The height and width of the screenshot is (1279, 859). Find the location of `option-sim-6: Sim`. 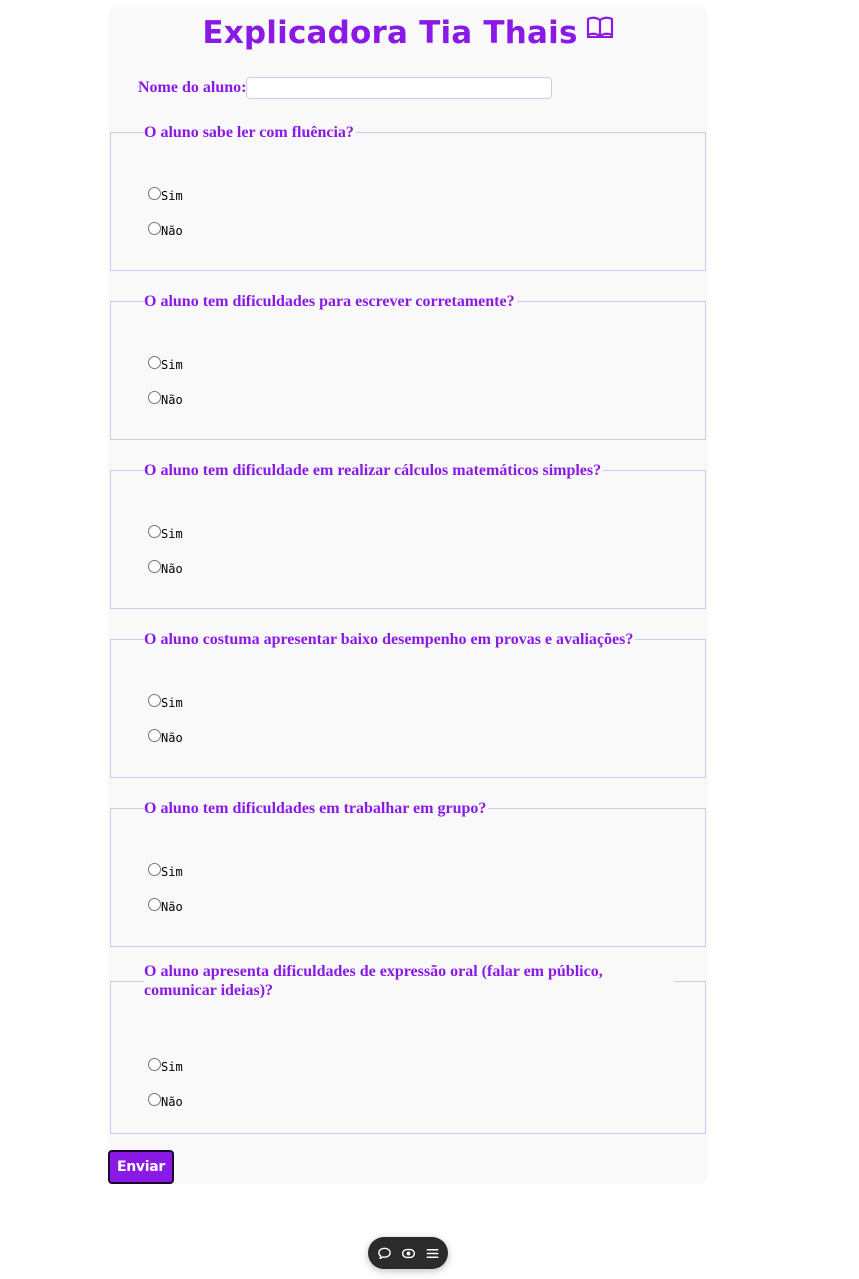

option-sim-6: Sim is located at coordinates (165, 1066).